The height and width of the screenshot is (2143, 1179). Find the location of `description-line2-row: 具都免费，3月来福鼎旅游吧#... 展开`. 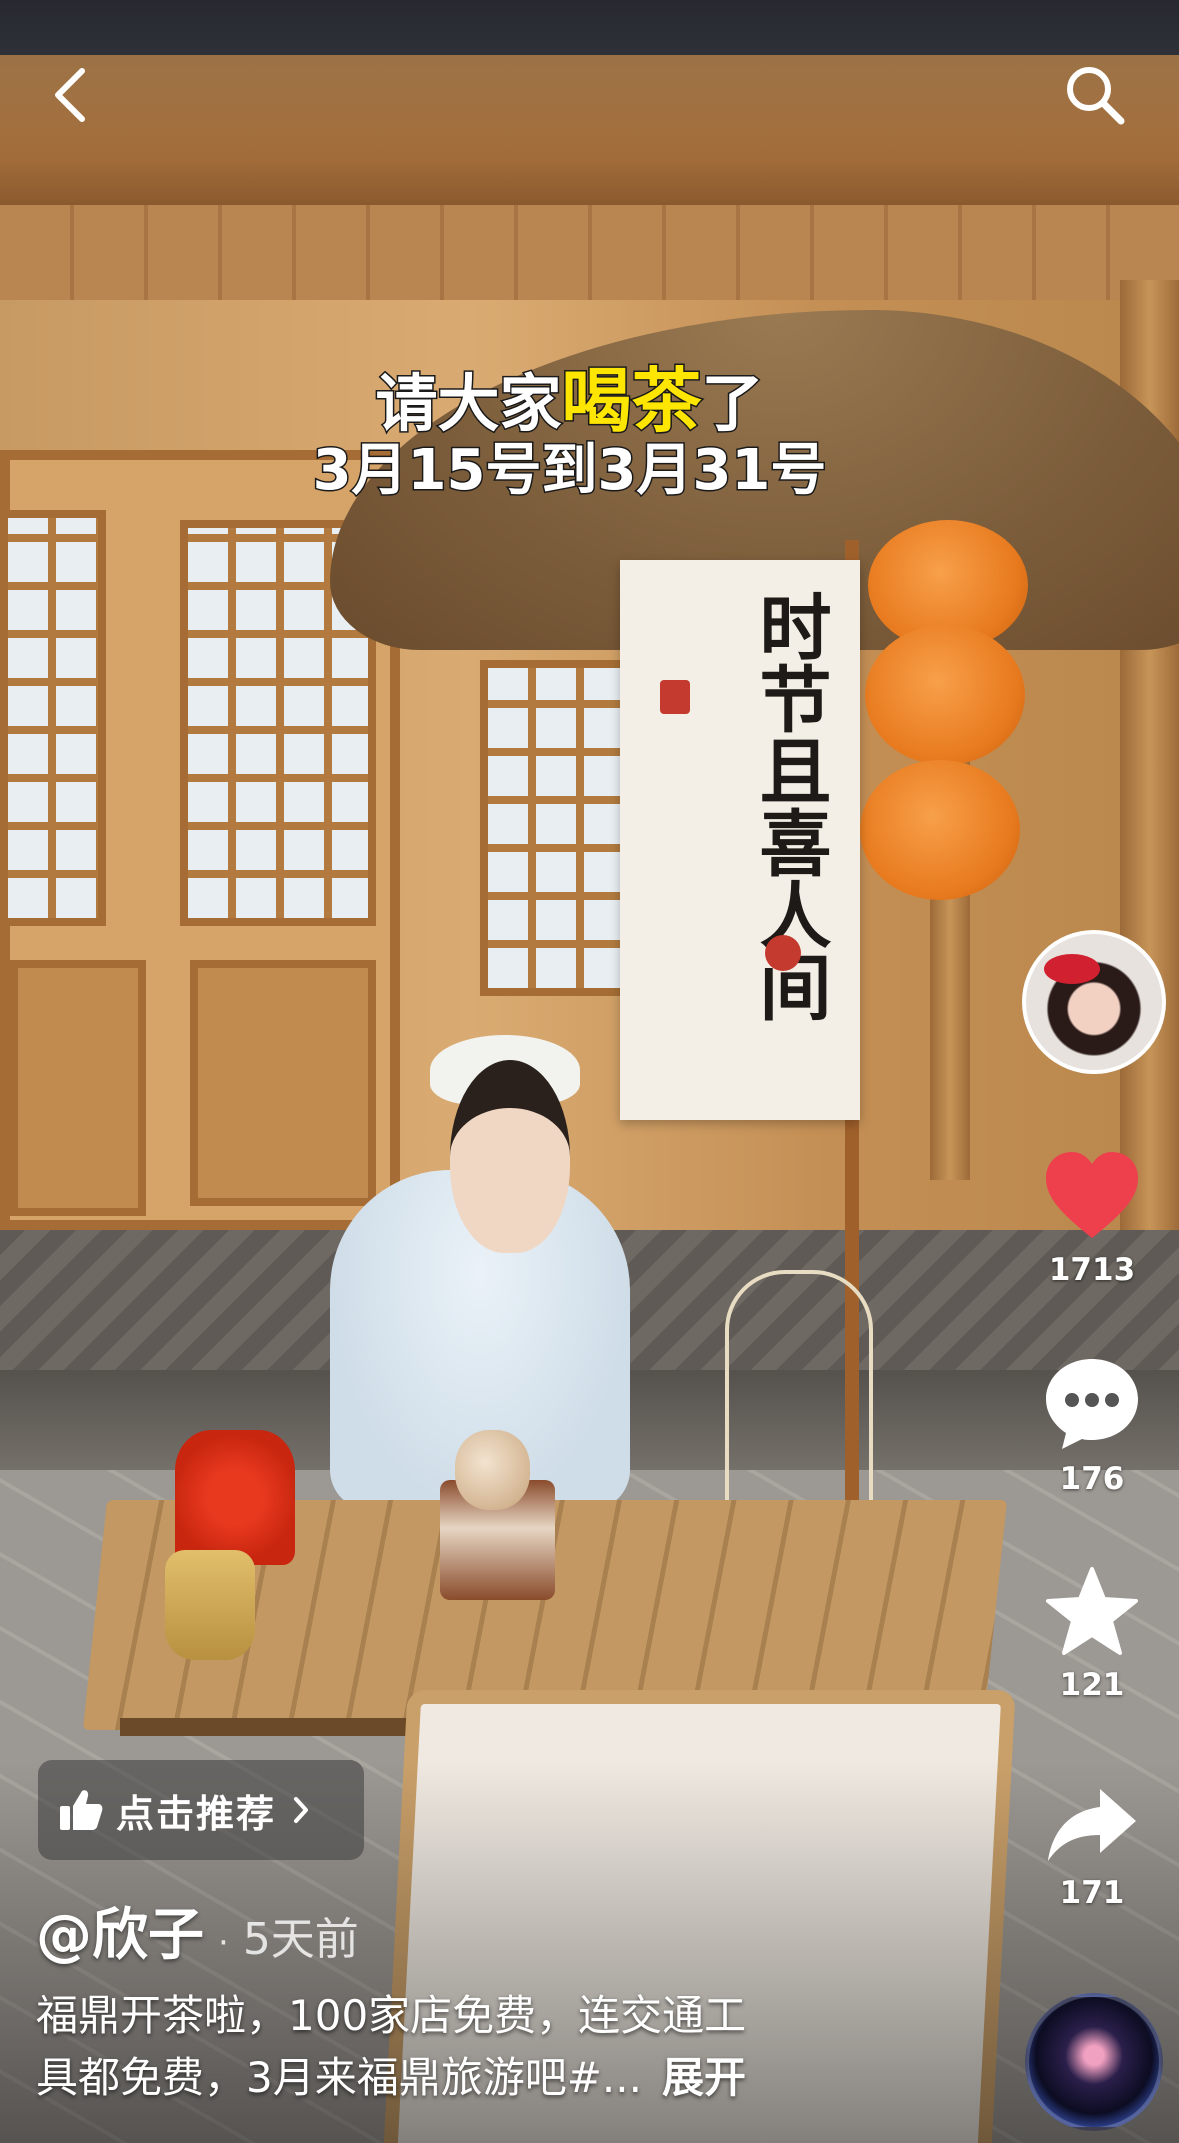

description-line2-row: 具都免费，3月来福鼎旅游吧#... 展开 is located at coordinates (466, 2078).